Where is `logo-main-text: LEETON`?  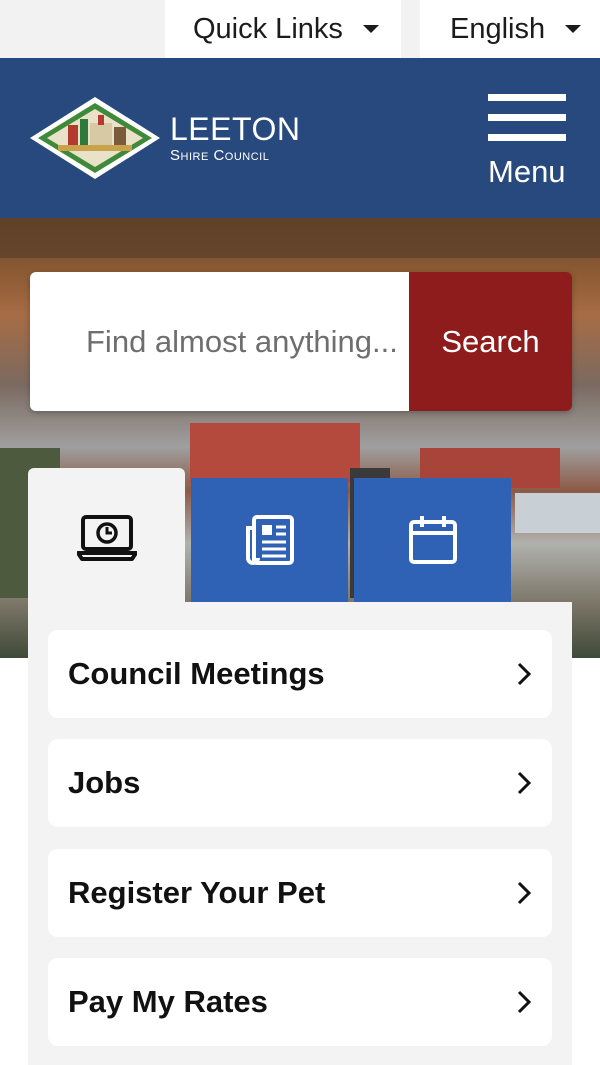
logo-main-text: LEETON is located at coordinates (235, 129).